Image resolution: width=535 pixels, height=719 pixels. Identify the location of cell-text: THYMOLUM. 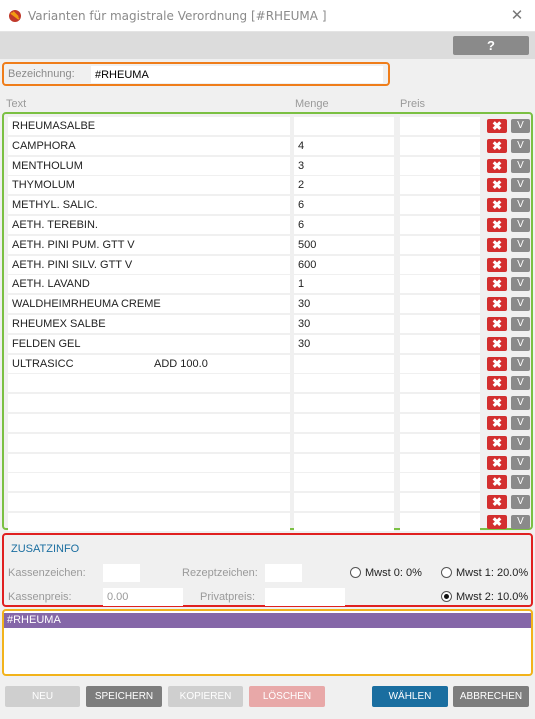
(149, 185).